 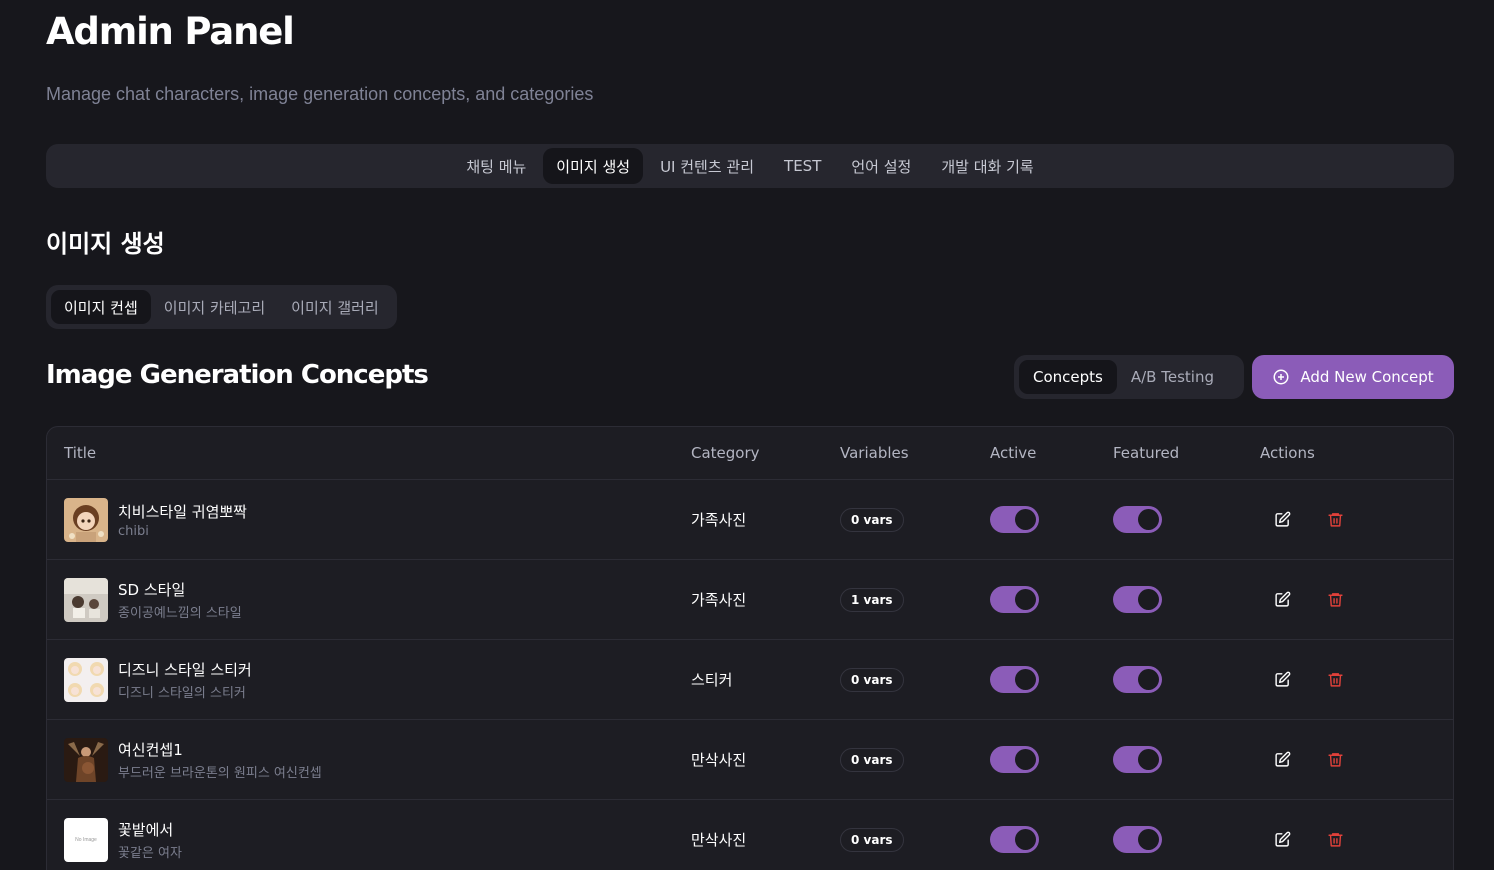 I want to click on concept-thumbnail-placeholder: No Image, so click(x=86, y=839).